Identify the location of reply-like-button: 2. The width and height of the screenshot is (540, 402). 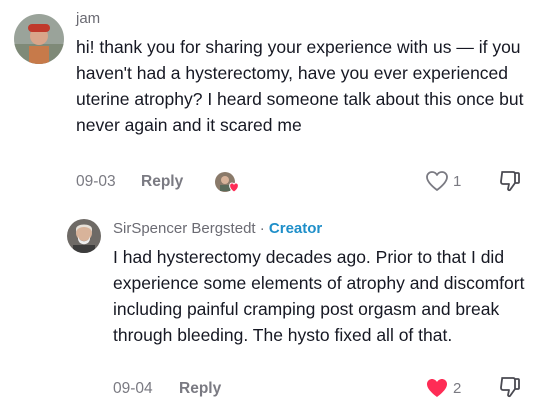
(443, 388).